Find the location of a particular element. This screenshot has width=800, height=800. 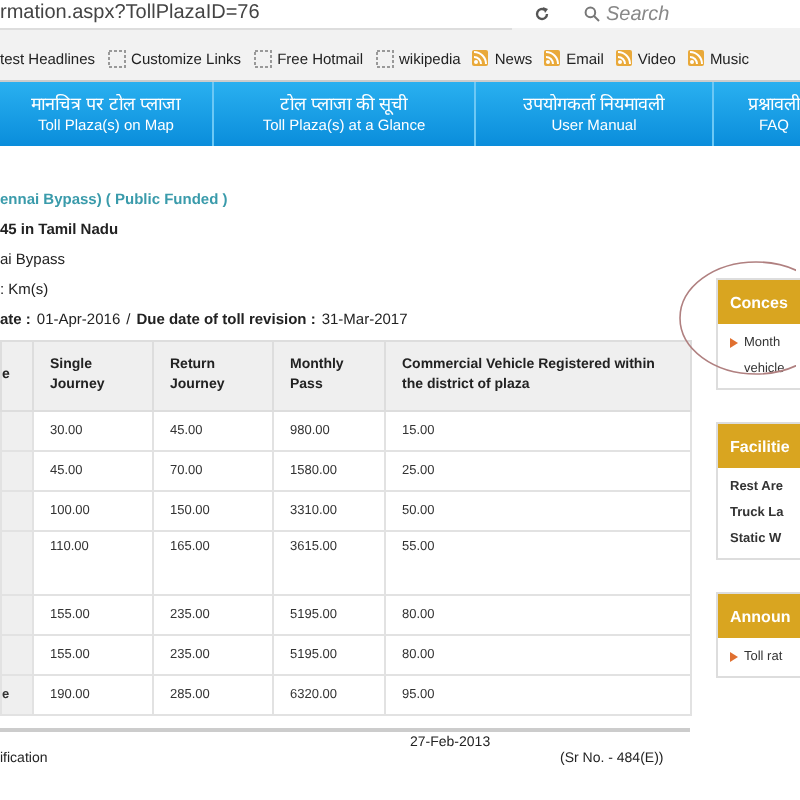

panel-title: Conces is located at coordinates (759, 302).